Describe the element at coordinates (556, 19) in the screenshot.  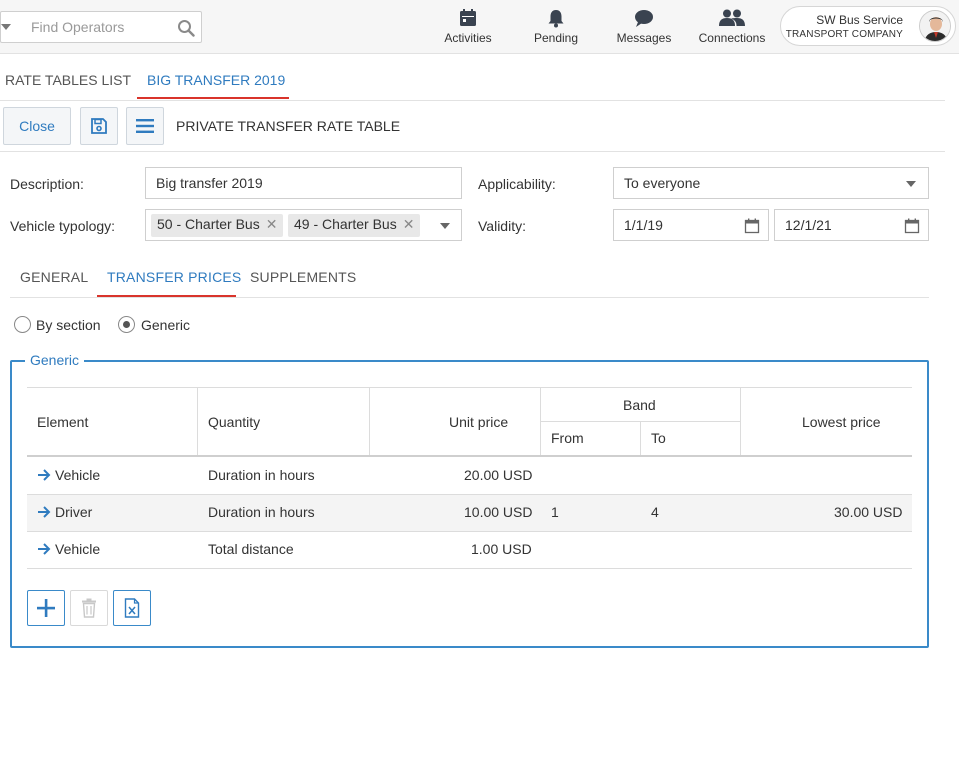
I see `bell-icon` at that location.